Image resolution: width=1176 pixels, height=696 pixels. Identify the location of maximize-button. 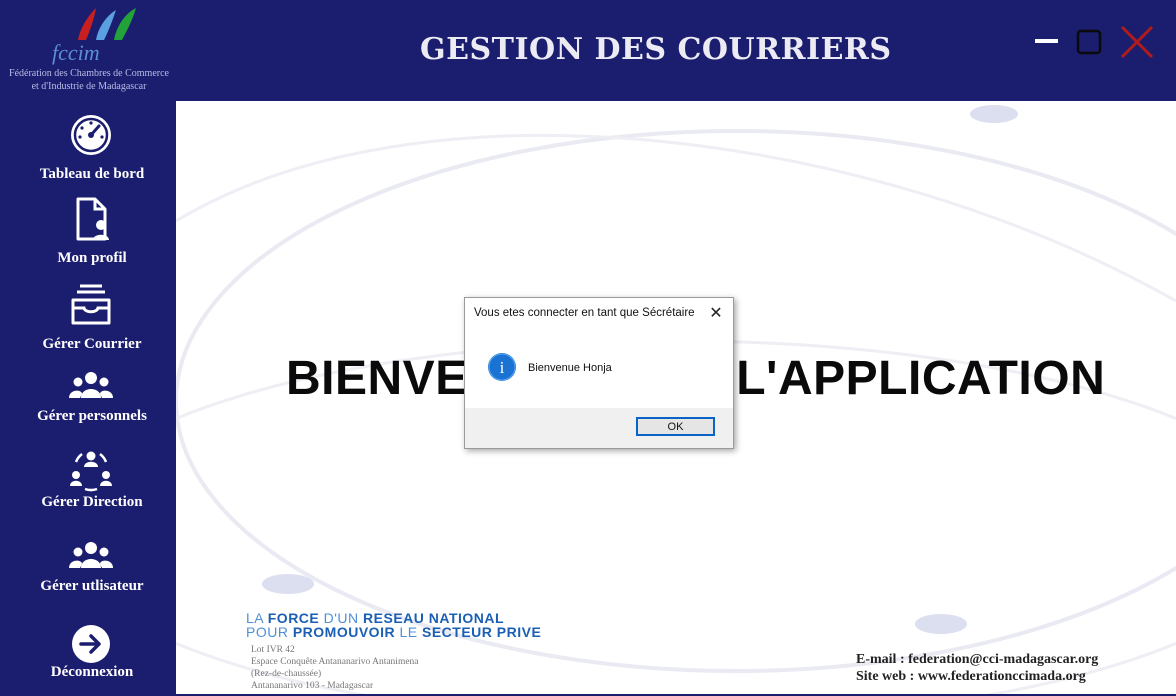
(1089, 42).